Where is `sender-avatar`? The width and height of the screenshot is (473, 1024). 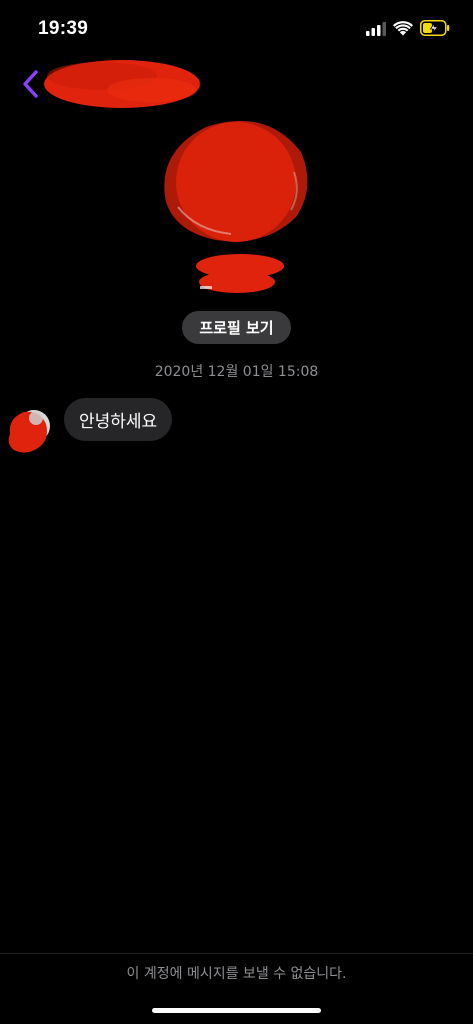 sender-avatar is located at coordinates (29, 430).